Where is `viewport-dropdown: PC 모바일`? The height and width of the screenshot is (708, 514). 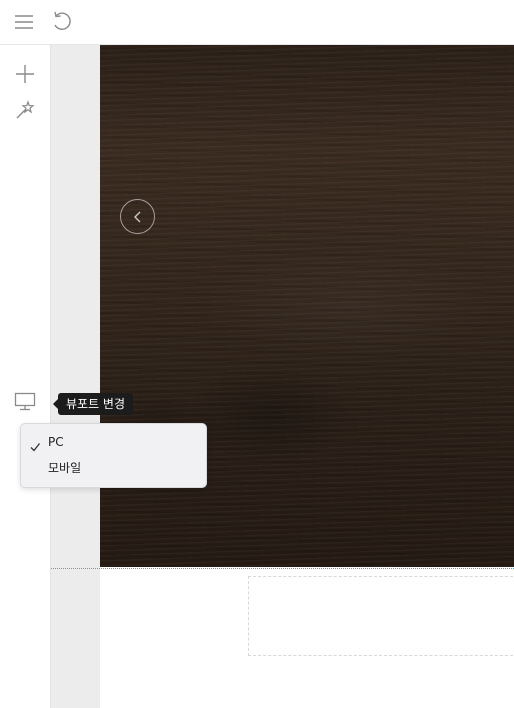 viewport-dropdown: PC 모바일 is located at coordinates (113, 455).